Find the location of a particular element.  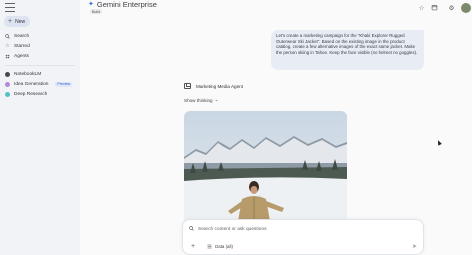

deep-research-icon is located at coordinates (7, 94).